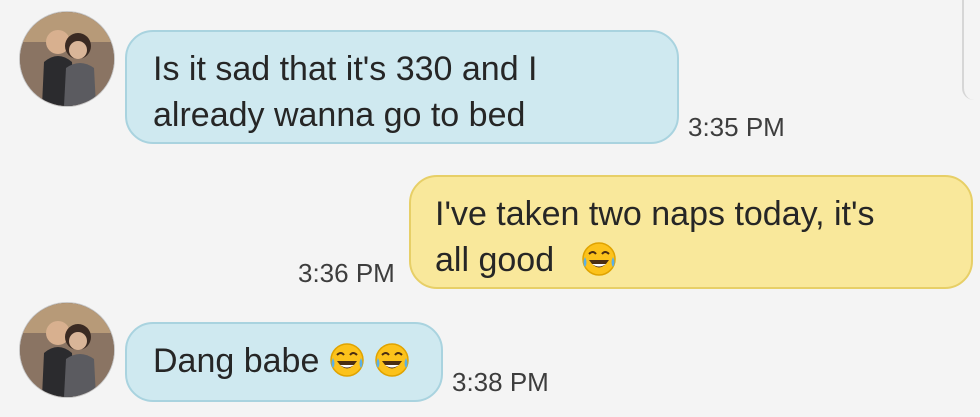  Describe the element at coordinates (500, 382) in the screenshot. I see `message-timestamp: 3:38 PM` at that location.